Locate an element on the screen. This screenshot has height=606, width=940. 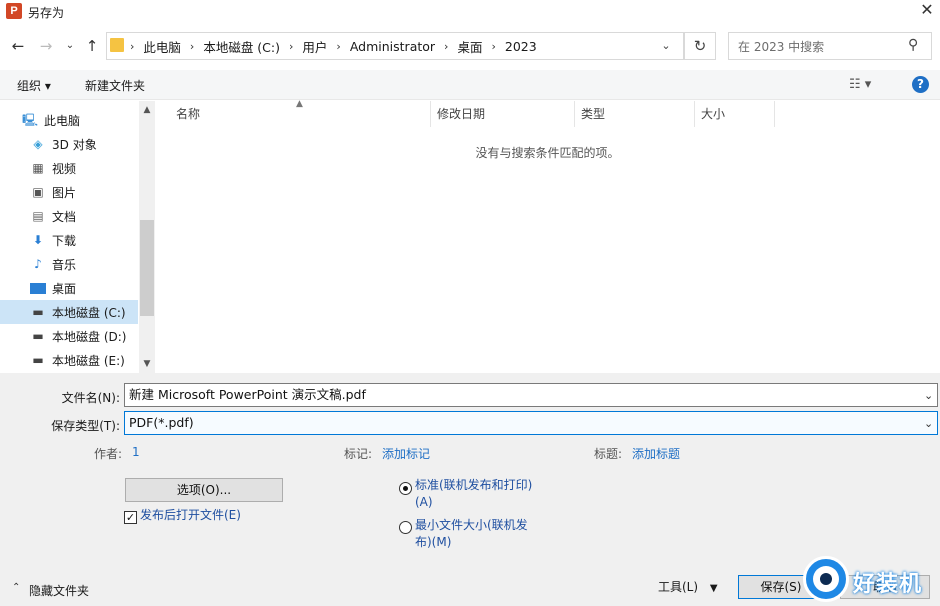
nav-item-label: 本地磁盘 (C:) is located at coordinates (89, 312).